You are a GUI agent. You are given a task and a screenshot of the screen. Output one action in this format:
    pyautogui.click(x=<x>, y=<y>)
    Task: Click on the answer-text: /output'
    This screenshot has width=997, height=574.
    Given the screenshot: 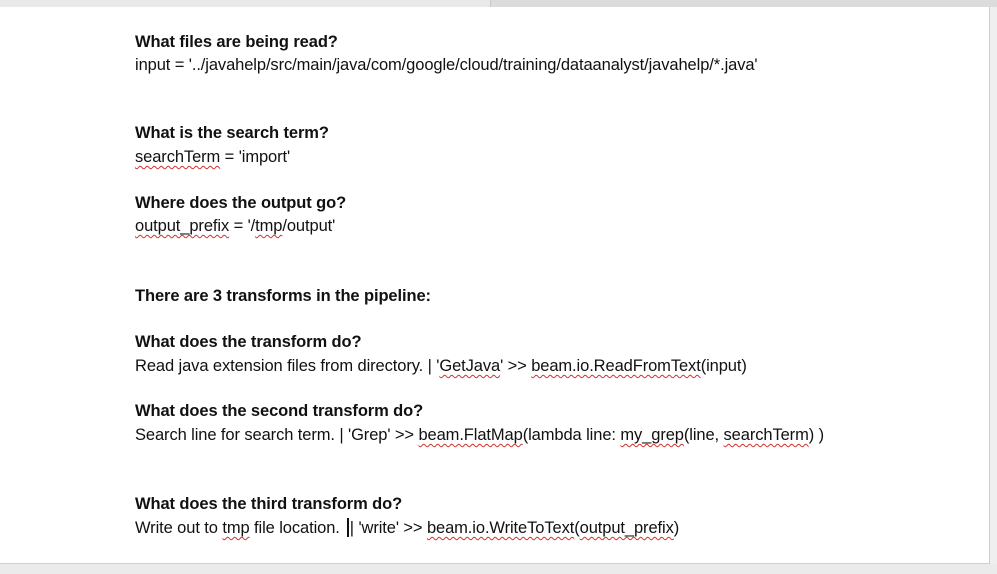 What is the action you would take?
    pyautogui.click(x=309, y=226)
    